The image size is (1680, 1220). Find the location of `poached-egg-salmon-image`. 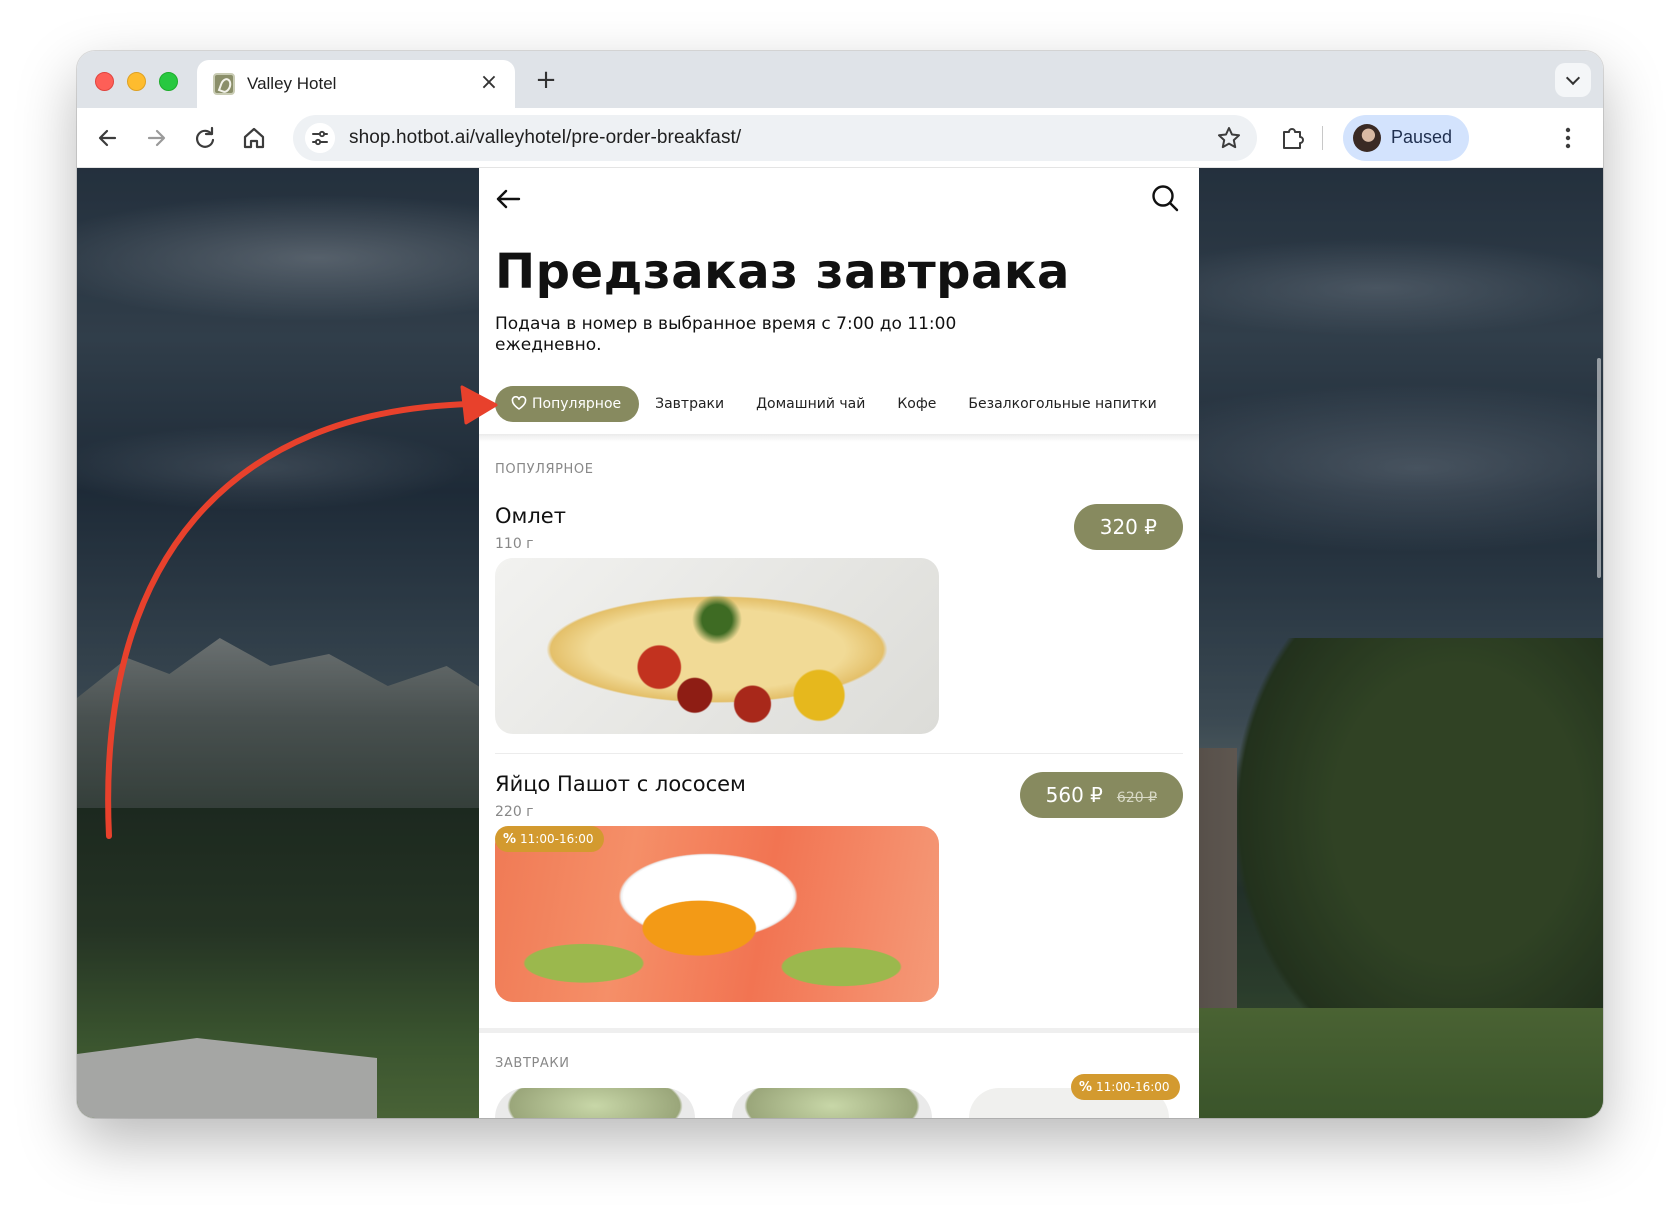

poached-egg-salmon-image is located at coordinates (717, 914).